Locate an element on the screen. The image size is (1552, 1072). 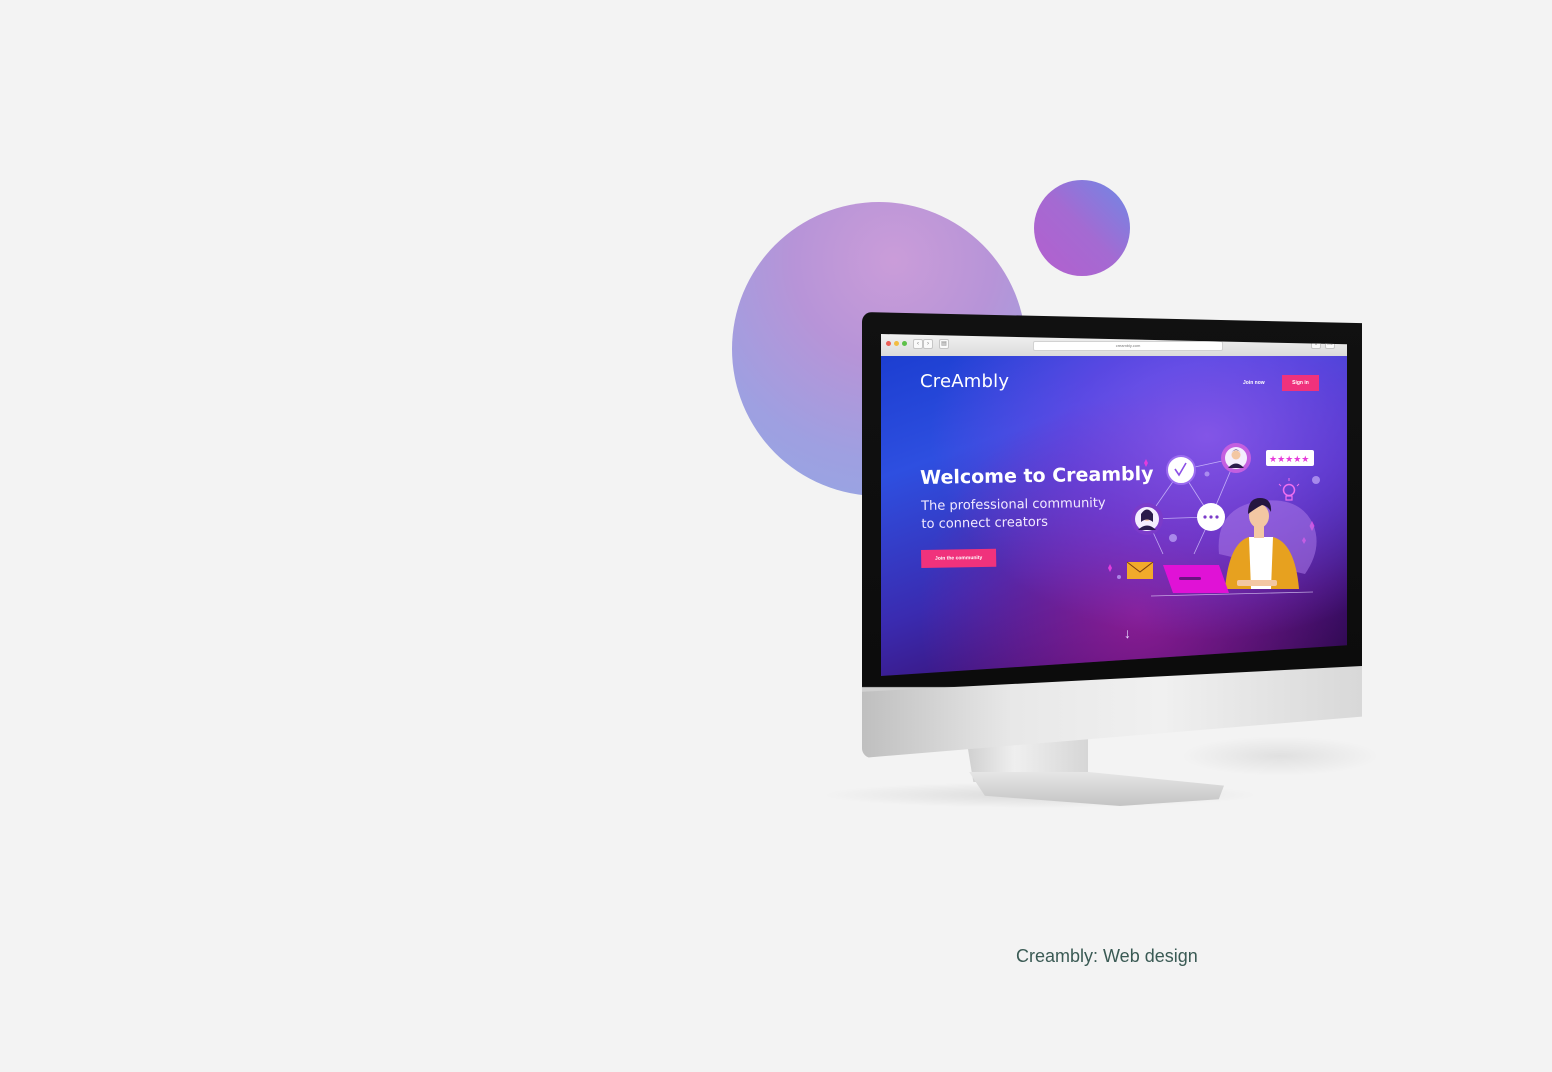
site-logo: CreAmbly is located at coordinates (964, 381).